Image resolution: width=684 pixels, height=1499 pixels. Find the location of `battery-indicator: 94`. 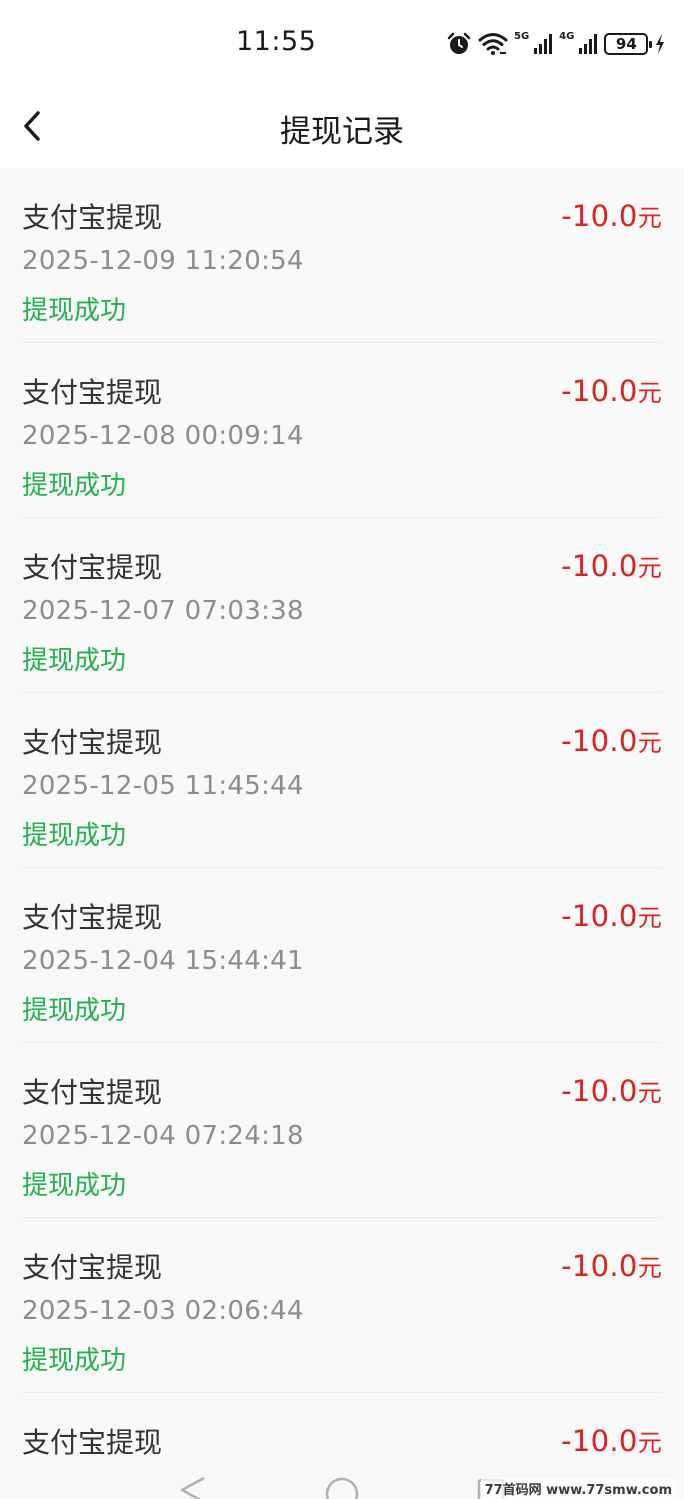

battery-indicator: 94 is located at coordinates (628, 44).